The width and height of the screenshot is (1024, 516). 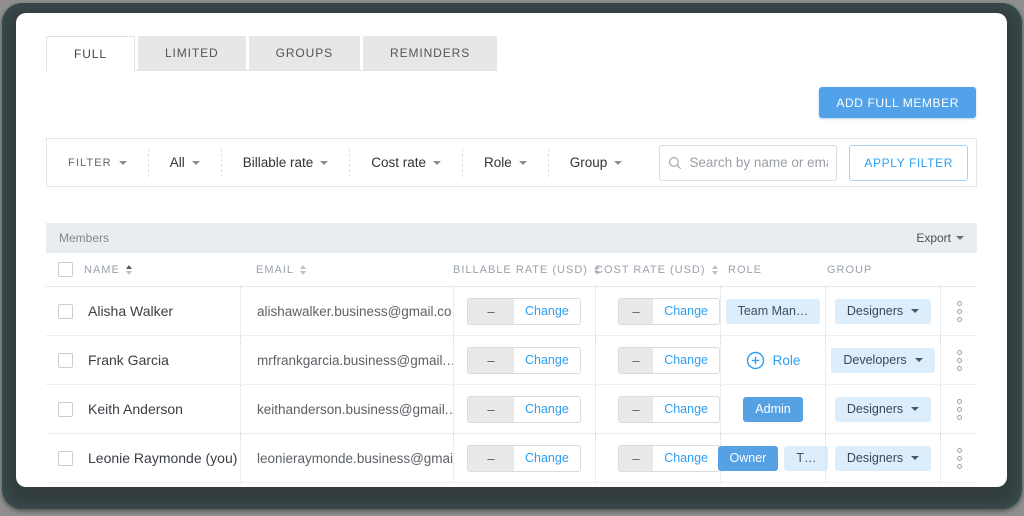 What do you see at coordinates (90, 53) in the screenshot?
I see `tab-full: FULL` at bounding box center [90, 53].